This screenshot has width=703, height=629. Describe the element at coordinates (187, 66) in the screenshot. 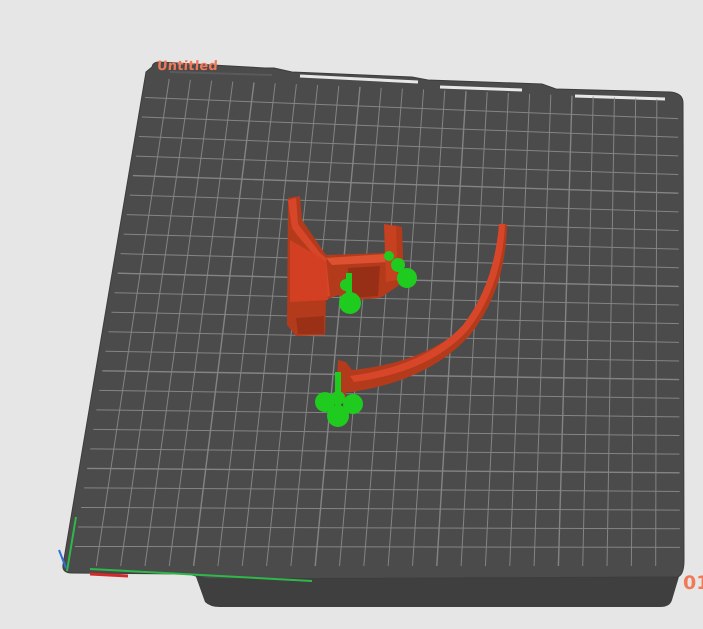

I see `plate-name-label: Untitled` at that location.